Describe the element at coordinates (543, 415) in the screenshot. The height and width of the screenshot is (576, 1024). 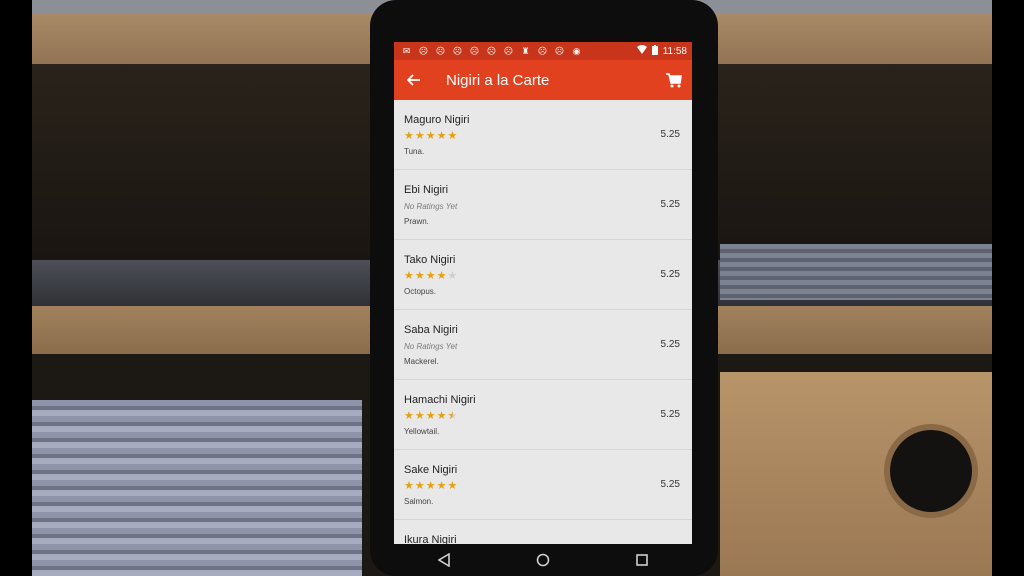
I see `menu-item: Hamachi Nigiri ★ ★ ★ ★ ★ Yellowtail. 5.25` at that location.